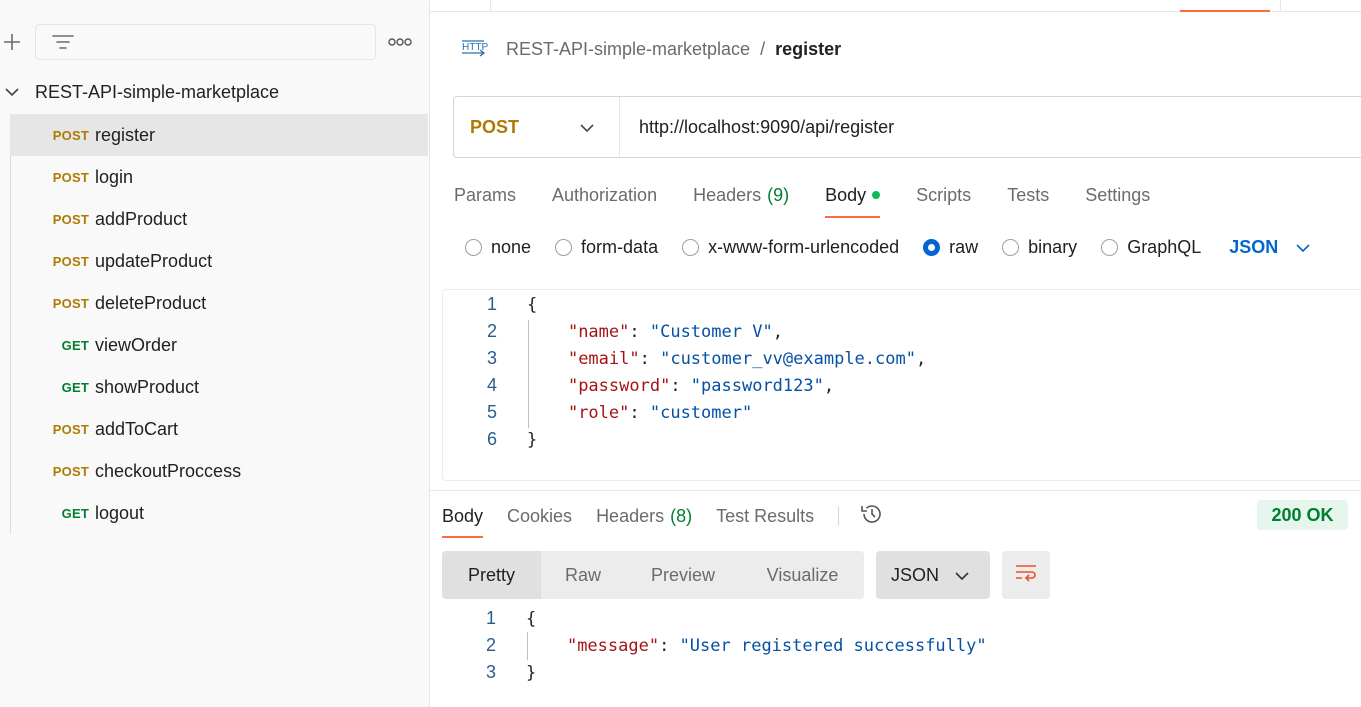 The image size is (1361, 707). I want to click on tab-label: Body, so click(463, 515).